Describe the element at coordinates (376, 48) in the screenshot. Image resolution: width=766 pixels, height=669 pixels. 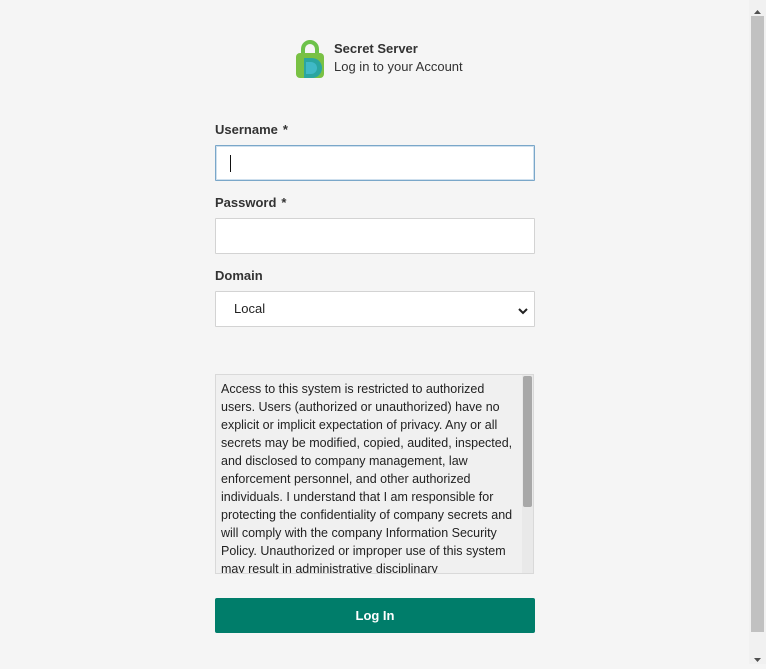
I see `app-title: Secret Server` at that location.